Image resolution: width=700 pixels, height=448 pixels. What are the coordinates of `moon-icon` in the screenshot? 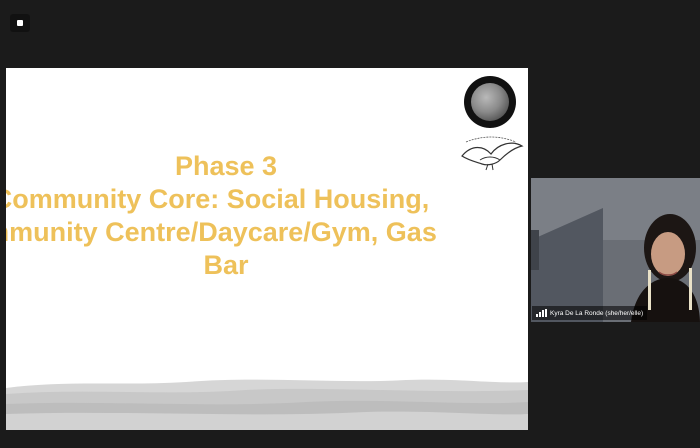 It's located at (490, 102).